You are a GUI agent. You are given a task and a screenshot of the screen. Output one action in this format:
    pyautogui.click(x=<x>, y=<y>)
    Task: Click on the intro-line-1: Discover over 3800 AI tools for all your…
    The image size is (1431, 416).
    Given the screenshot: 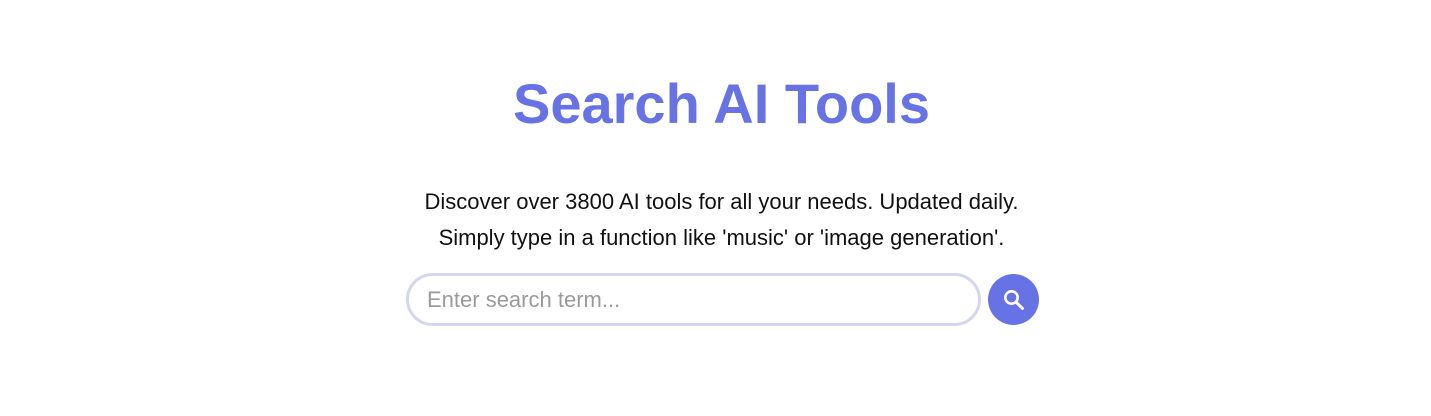 What is the action you would take?
    pyautogui.click(x=721, y=201)
    